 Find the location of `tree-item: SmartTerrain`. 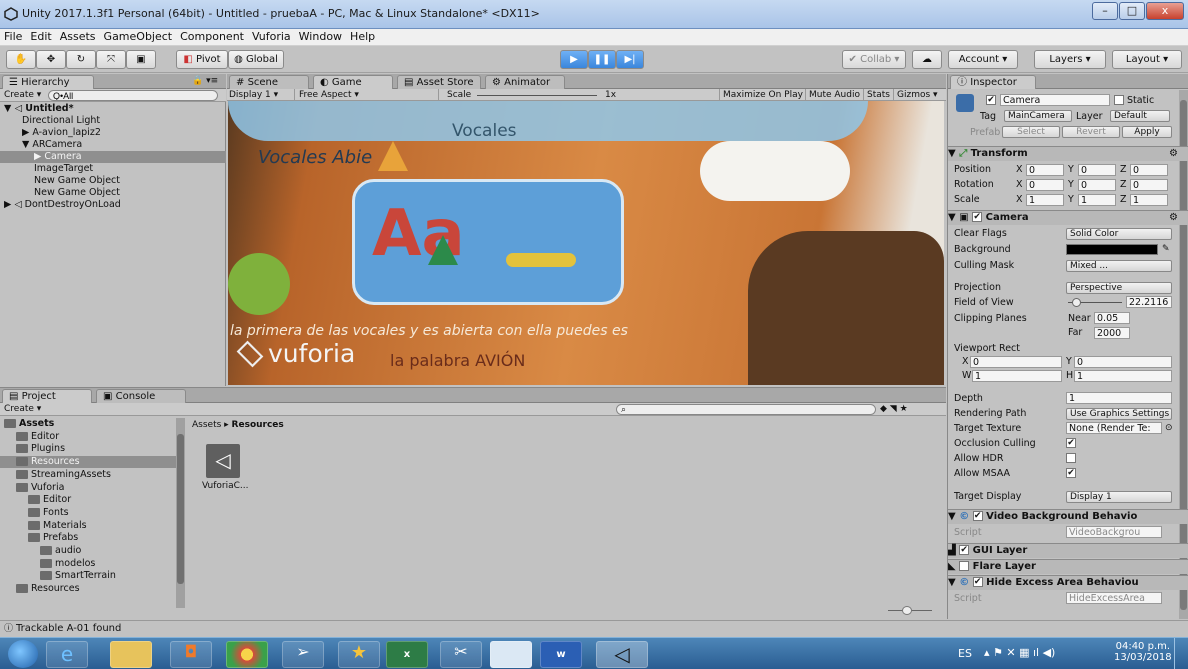

tree-item: SmartTerrain is located at coordinates (88, 576).